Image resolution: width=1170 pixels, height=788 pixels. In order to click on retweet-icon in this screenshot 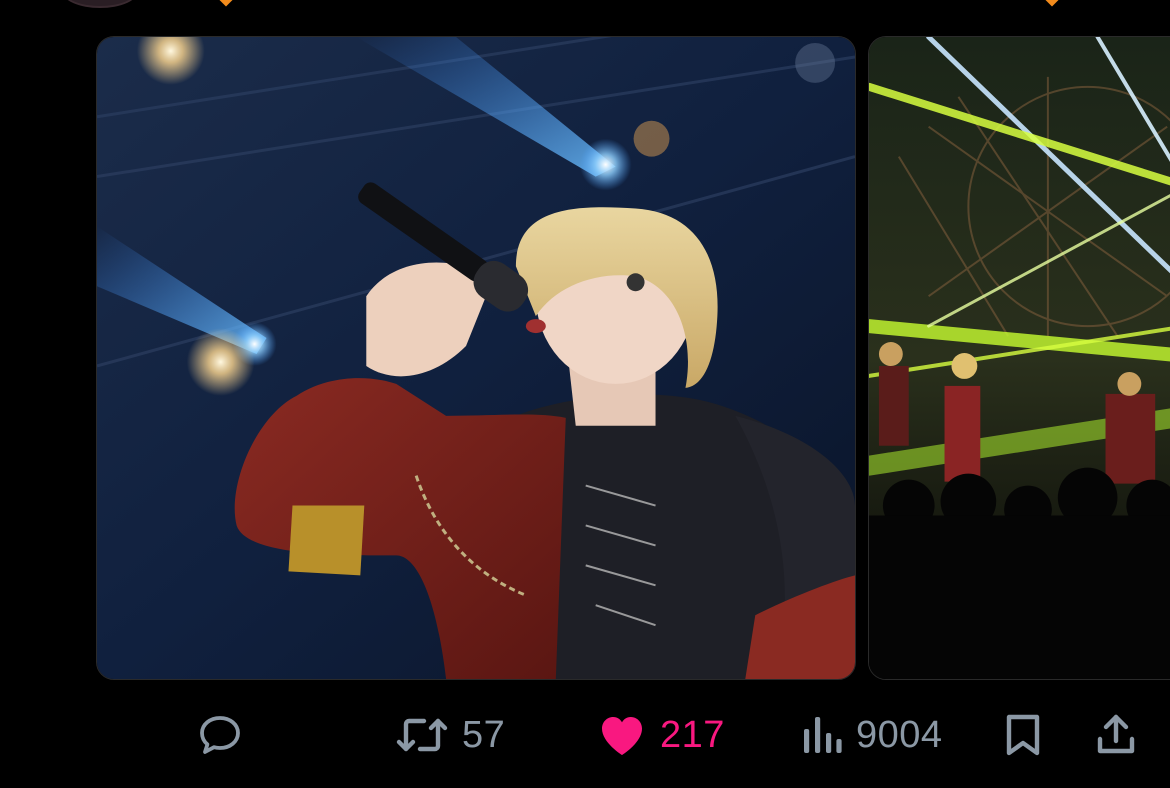, I will do `click(422, 735)`.